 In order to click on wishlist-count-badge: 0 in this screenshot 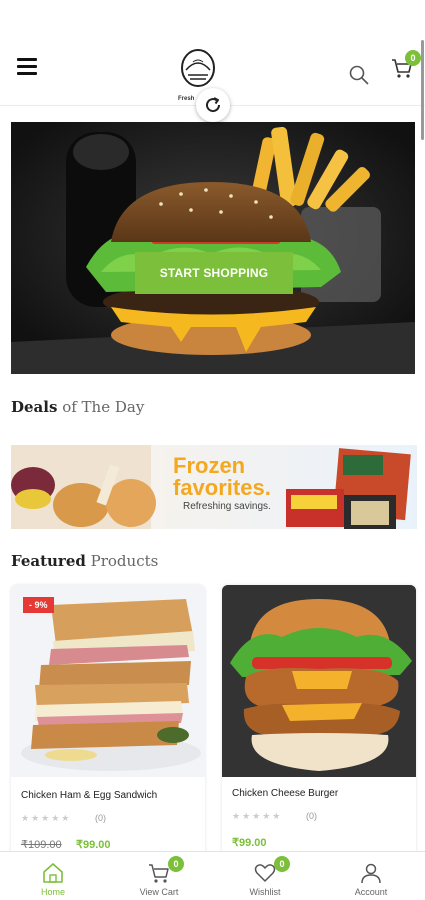, I will do `click(282, 864)`.